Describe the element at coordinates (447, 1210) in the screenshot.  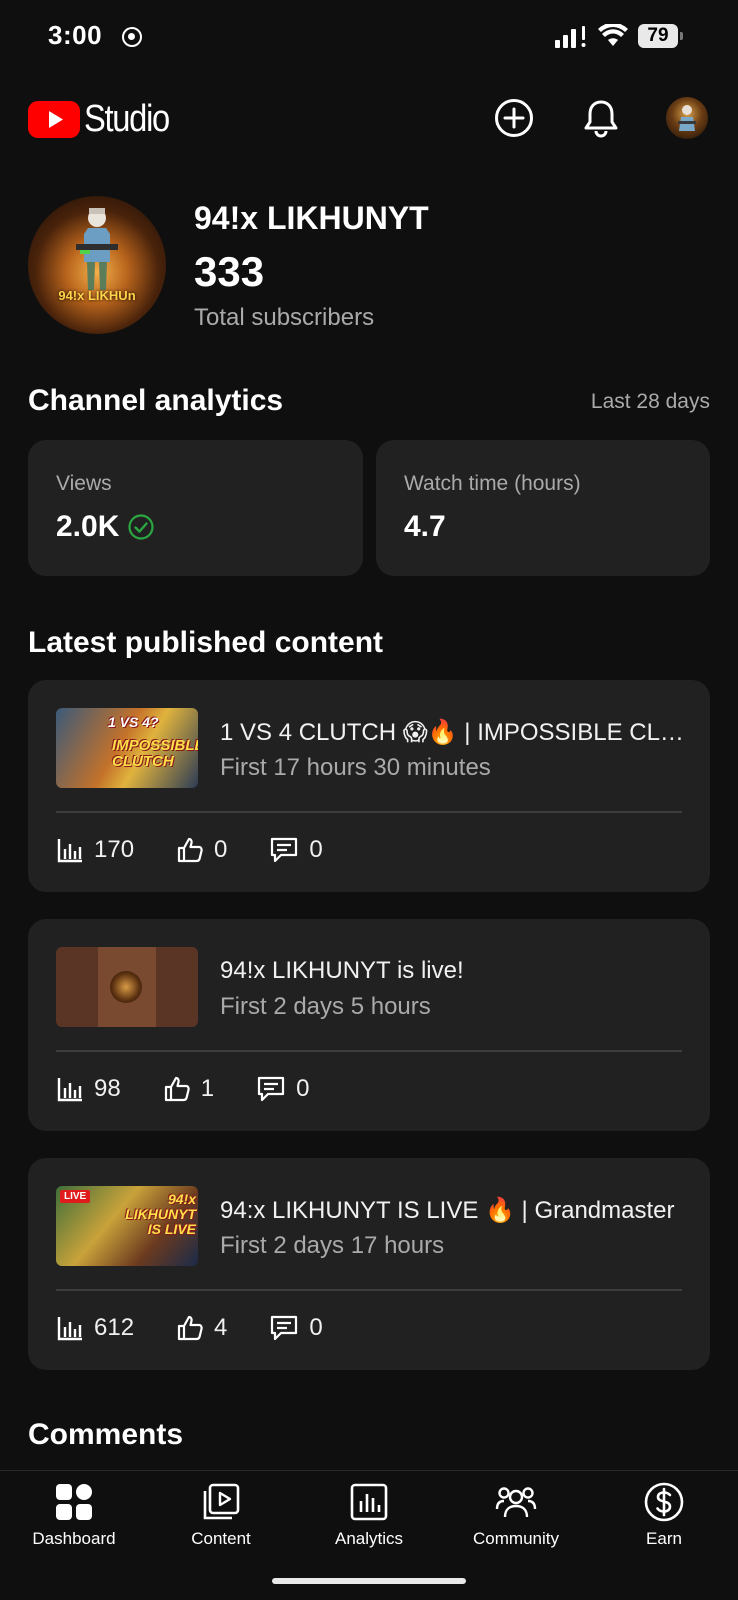
I see `video-title: 94:x LIKHUNYT IS LIVE 🔥 | Grandmaster` at that location.